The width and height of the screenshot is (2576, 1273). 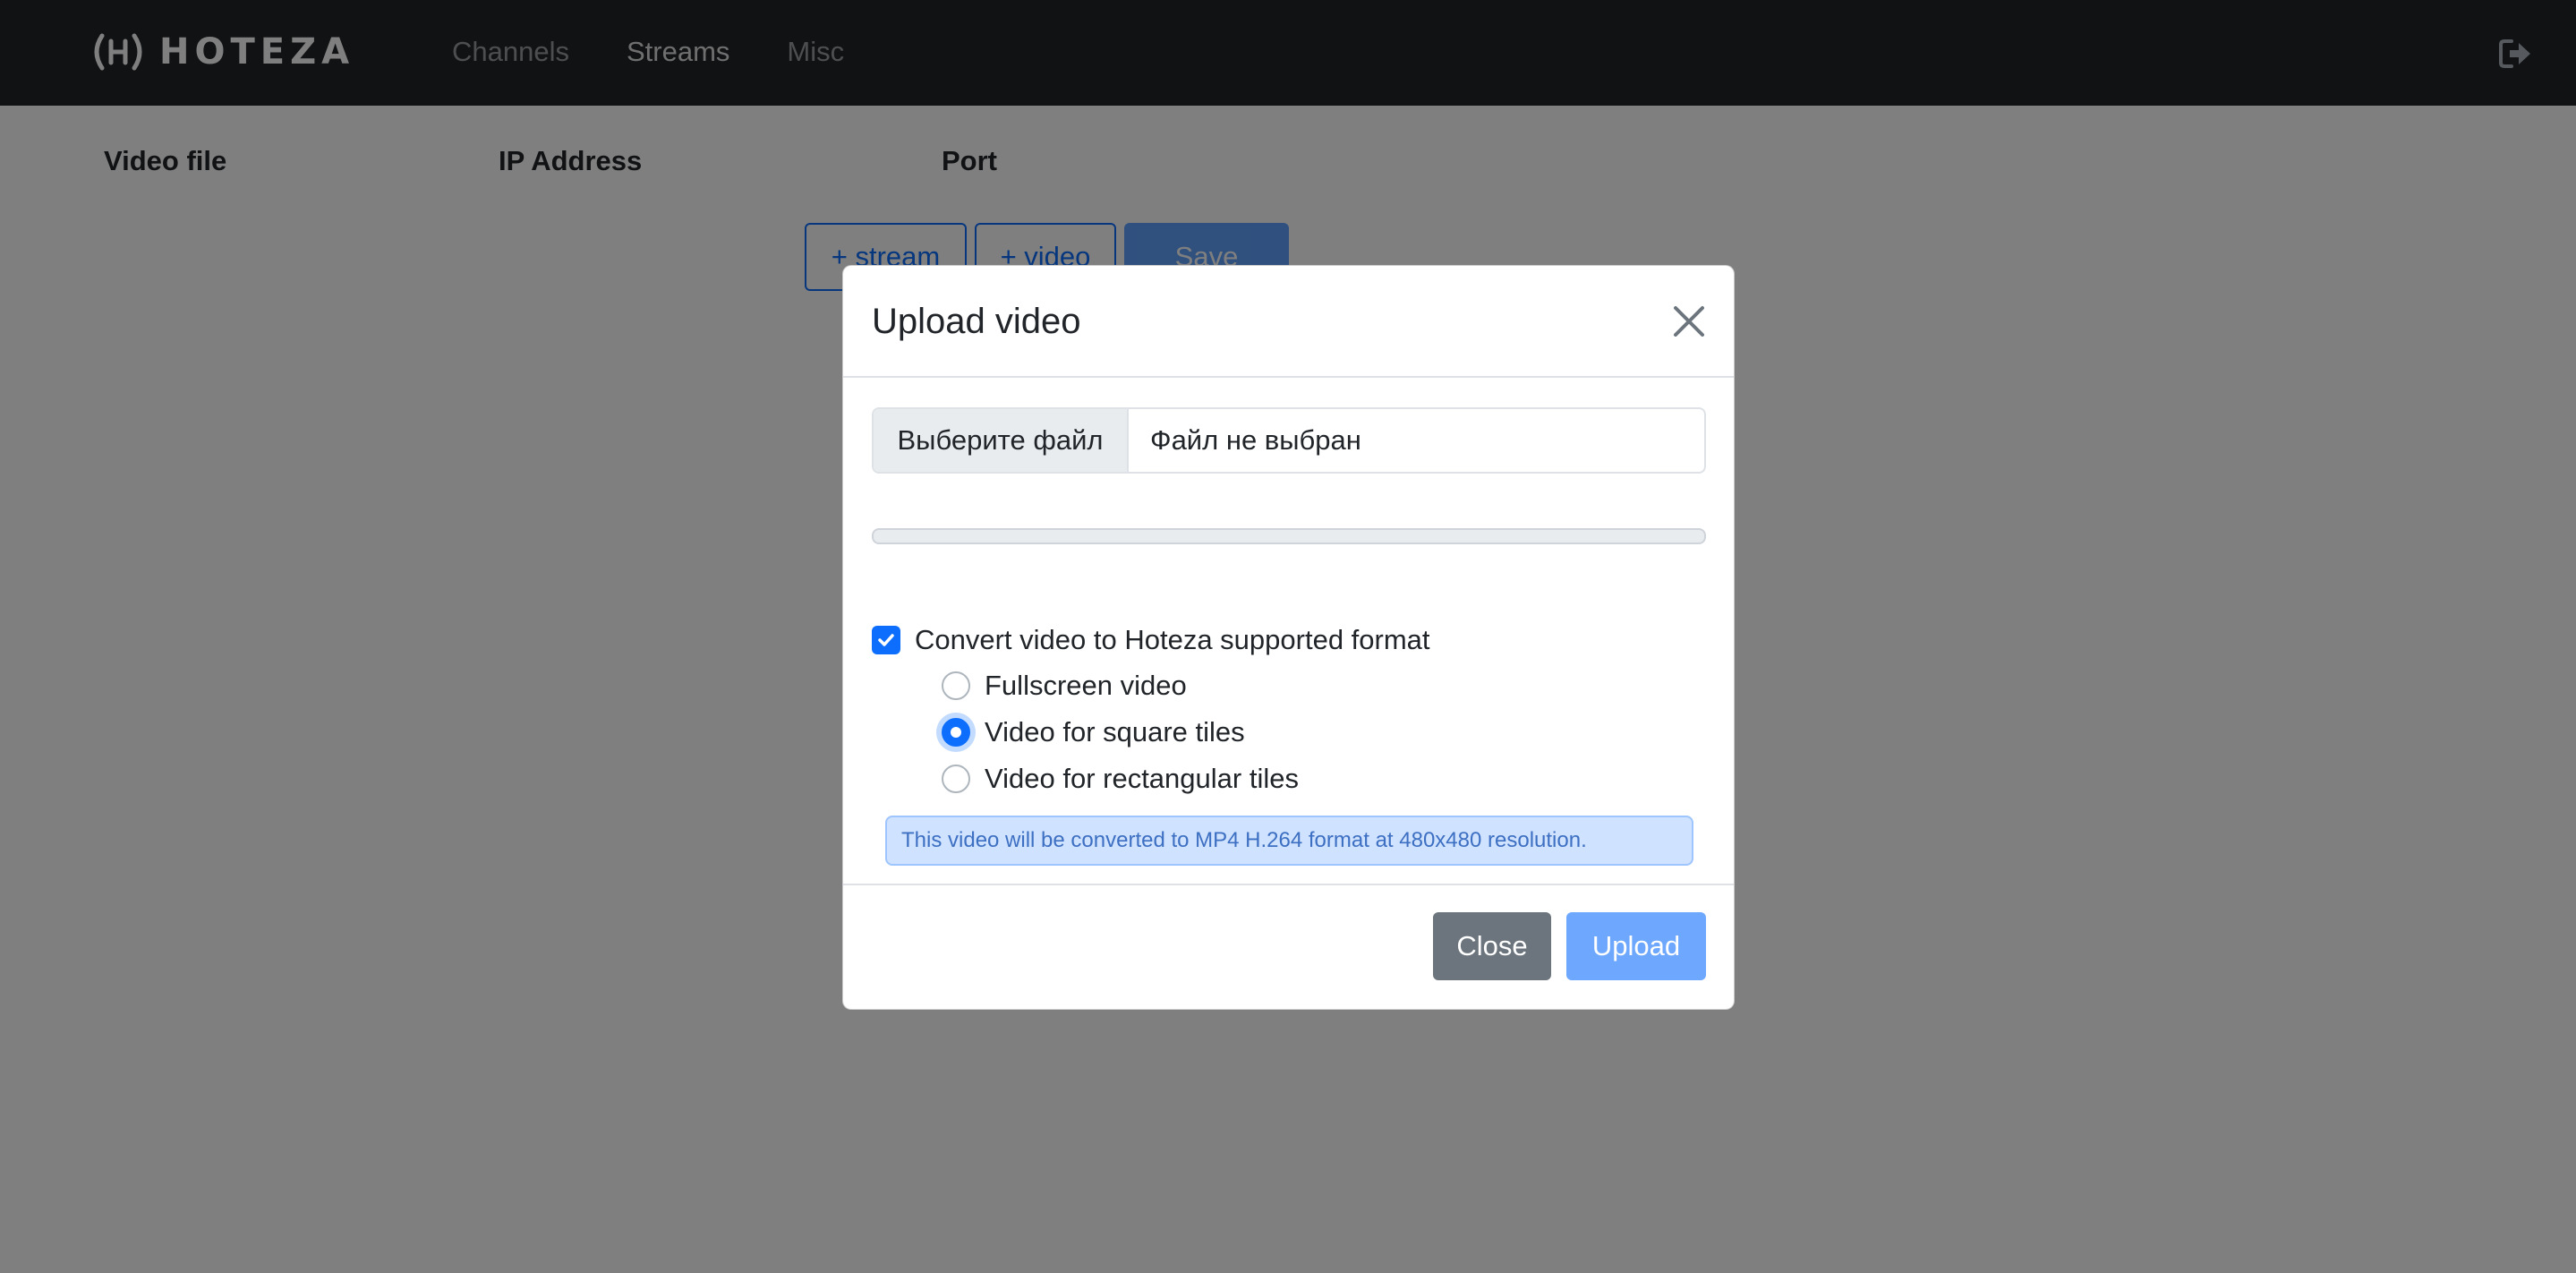 I want to click on radio-option-fullscreen: Fullscreen video, so click(x=1064, y=686).